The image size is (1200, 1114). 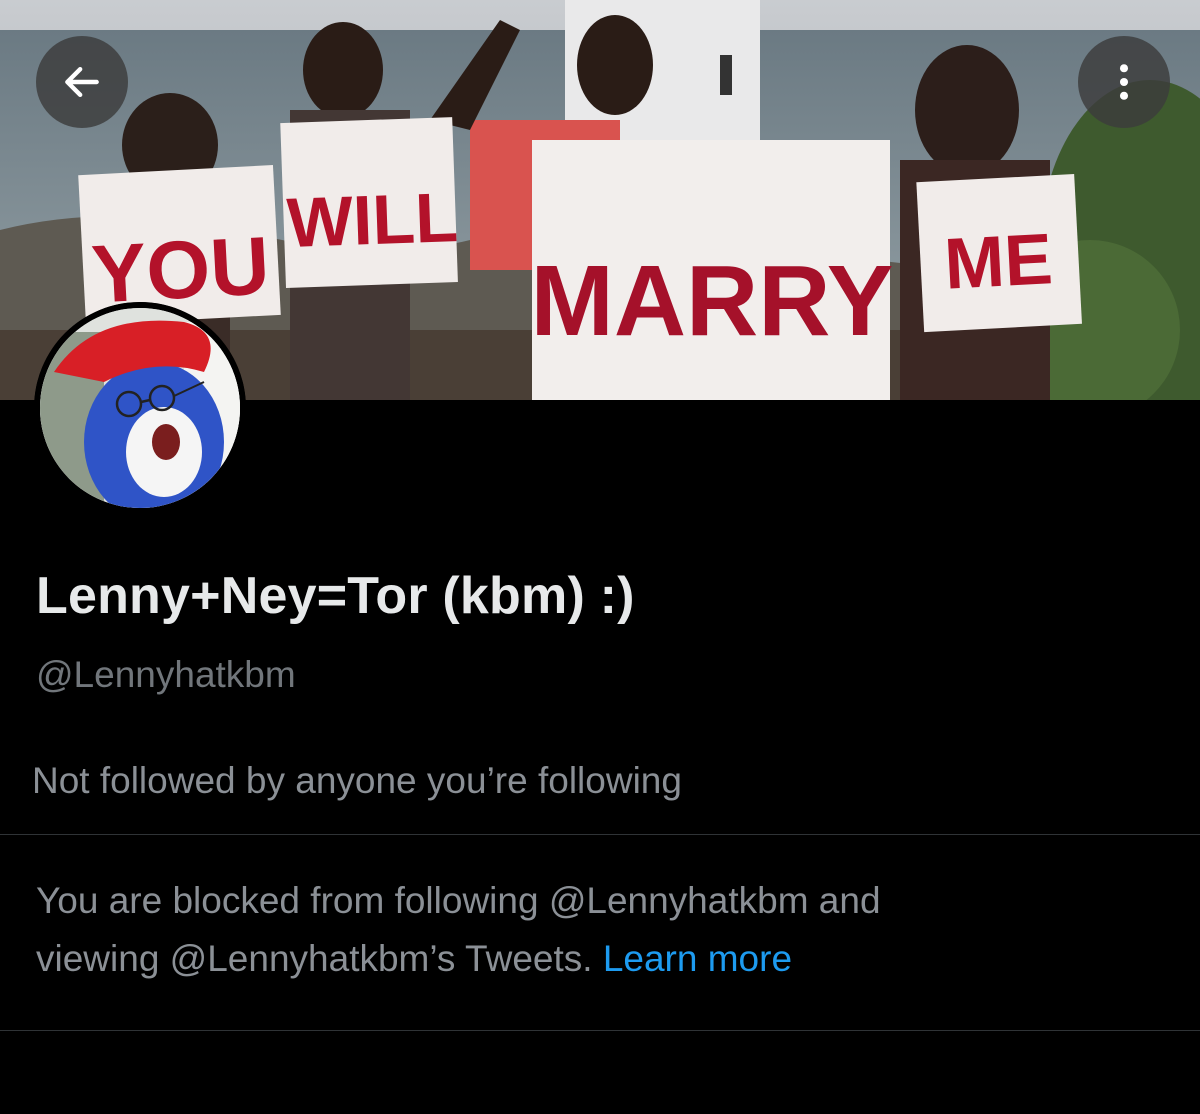 I want to click on avatar-photo, so click(x=140, y=408).